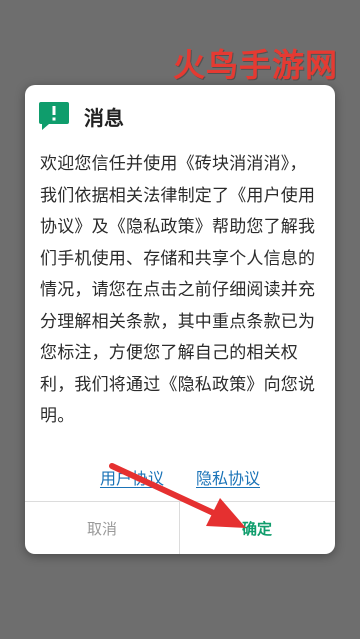 This screenshot has width=360, height=639. I want to click on user-agreement-link: 用户协议, so click(132, 477).